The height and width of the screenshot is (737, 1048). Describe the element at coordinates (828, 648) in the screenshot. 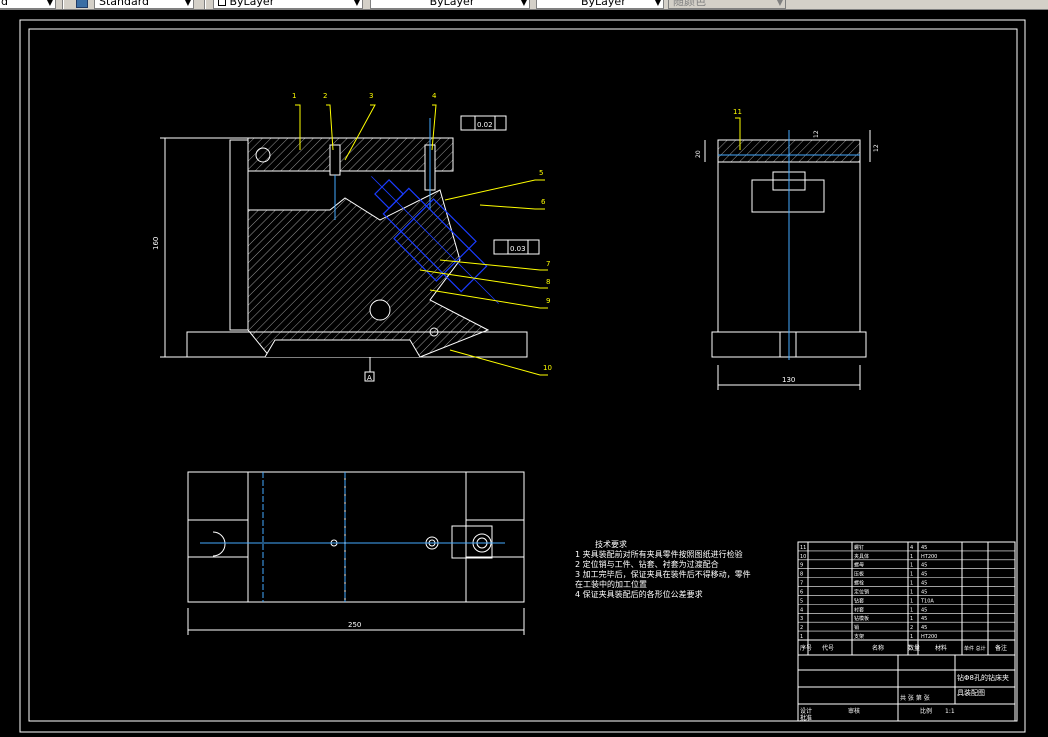

I see `header-code: 代号` at that location.